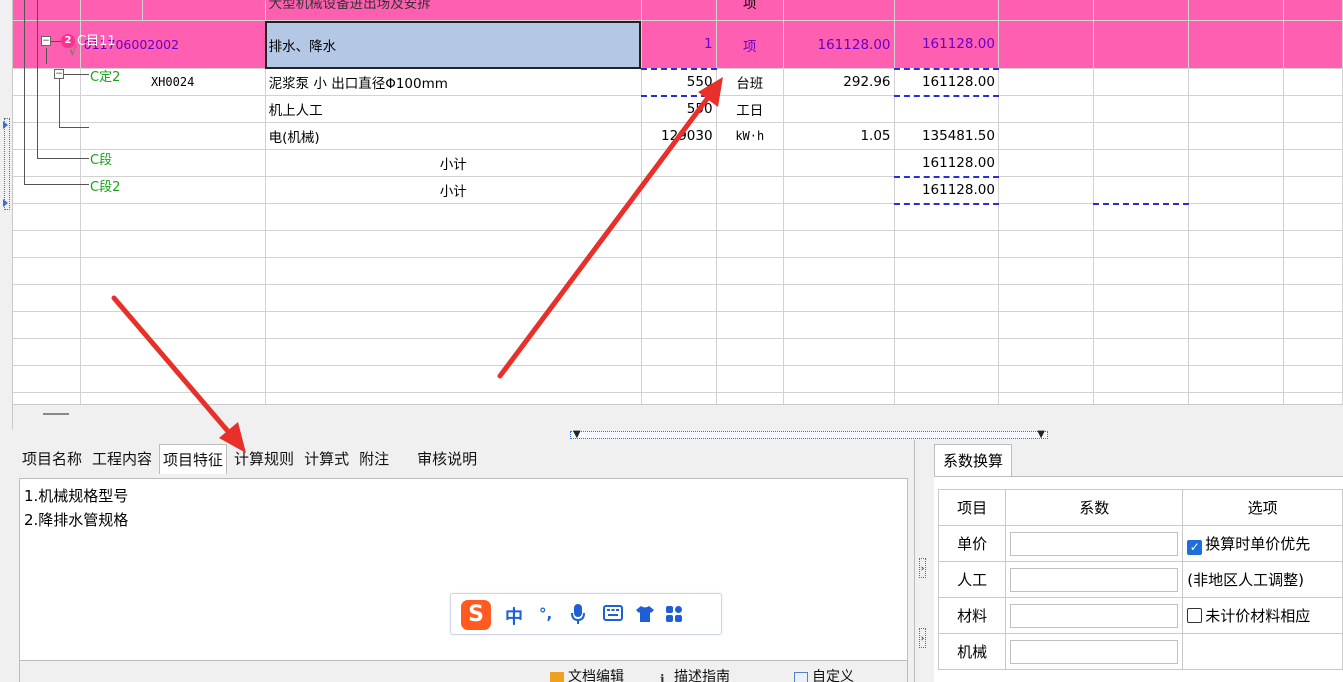  I want to click on unit-cell: 工日, so click(750, 109).